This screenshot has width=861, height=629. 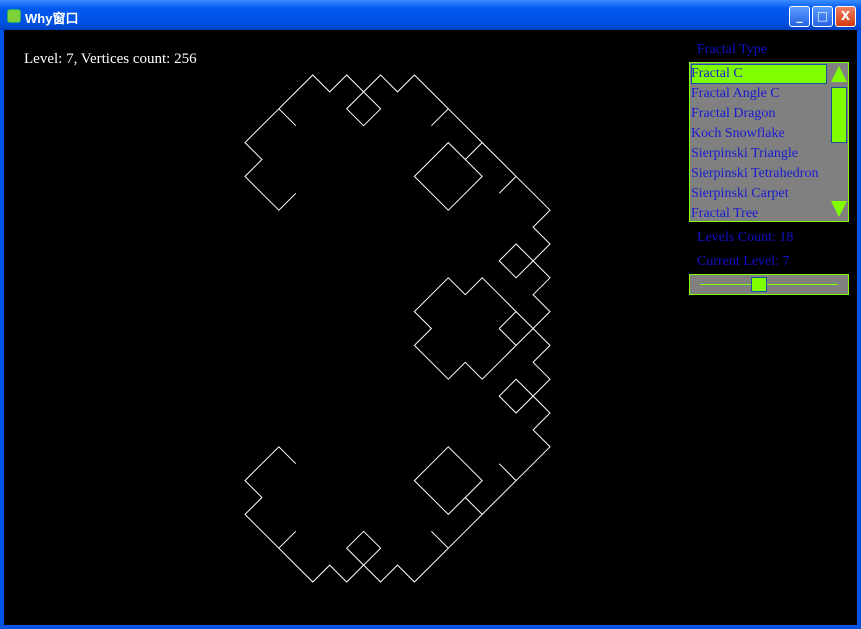 I want to click on levels-count-label: Levels Count: 18, so click(x=745, y=237).